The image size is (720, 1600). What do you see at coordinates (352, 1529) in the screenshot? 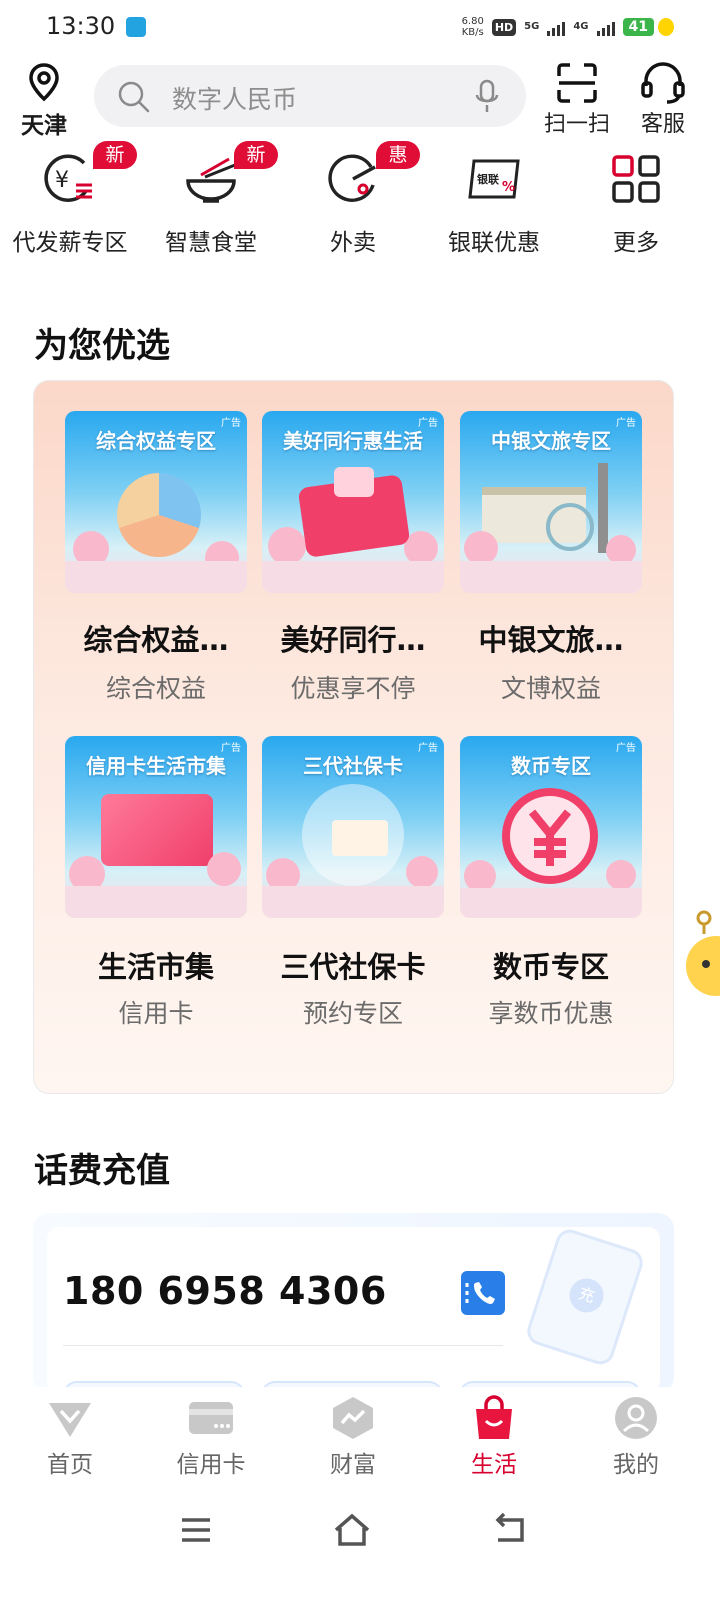
I see `home-icon` at bounding box center [352, 1529].